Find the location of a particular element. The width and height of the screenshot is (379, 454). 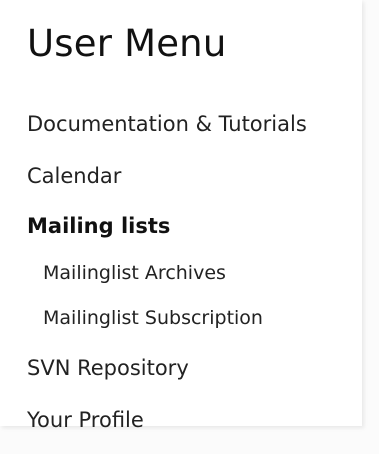

menu-item-your-profile: Your Profile is located at coordinates (85, 420).